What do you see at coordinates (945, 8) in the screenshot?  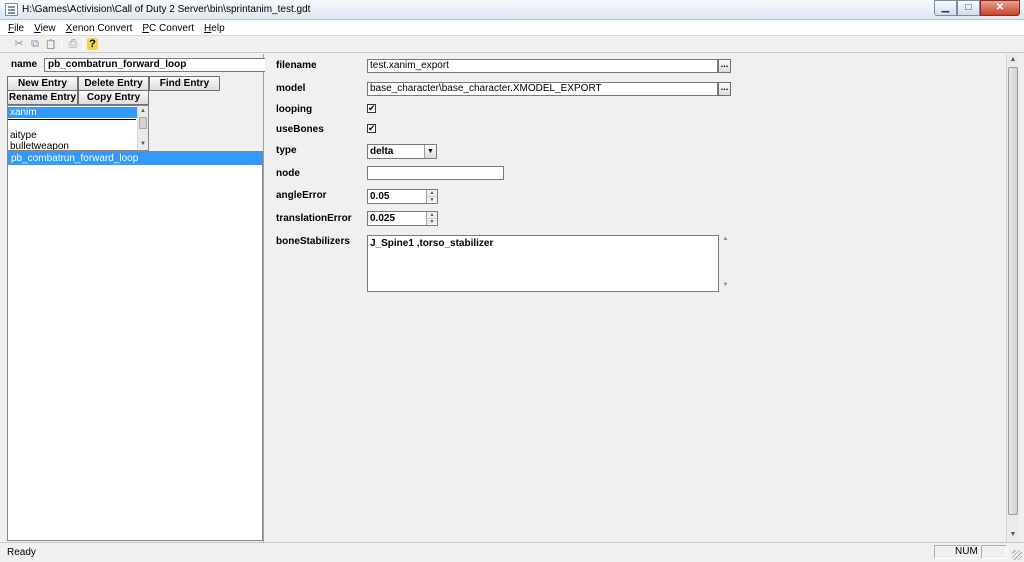 I see `minimize-button: ▁` at bounding box center [945, 8].